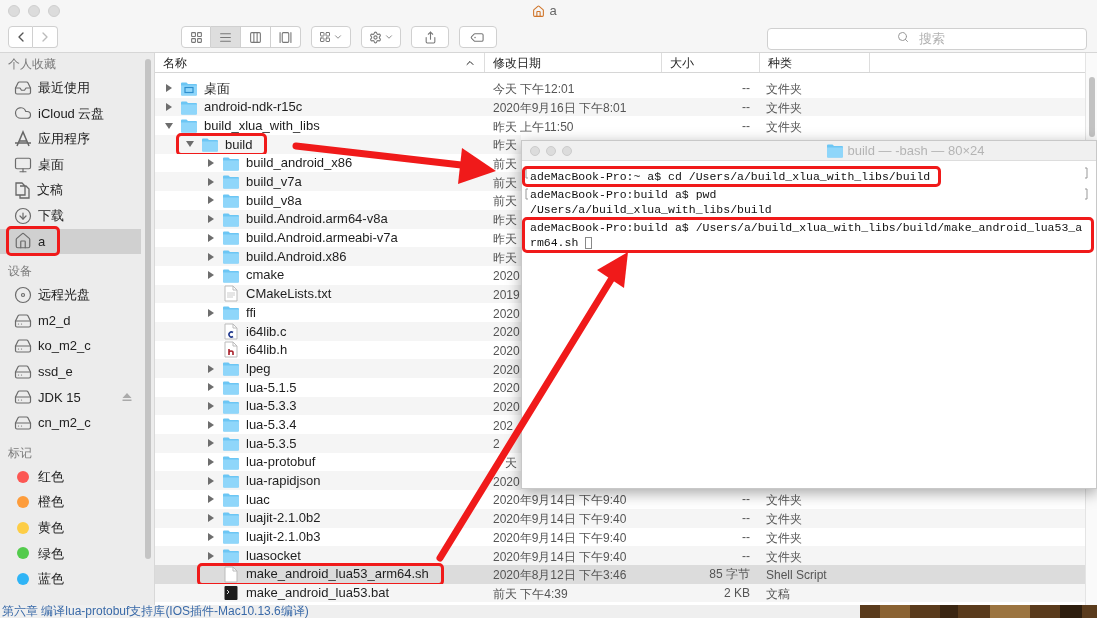 Image resolution: width=1097 pixels, height=618 pixels. Describe the element at coordinates (32, 64) in the screenshot. I see `sidebar-heading: 个人收藏` at that location.